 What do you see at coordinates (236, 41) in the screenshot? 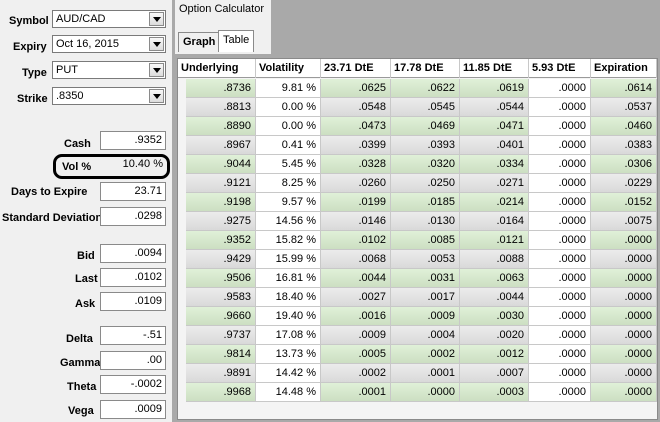
I see `tab-table: Table` at bounding box center [236, 41].